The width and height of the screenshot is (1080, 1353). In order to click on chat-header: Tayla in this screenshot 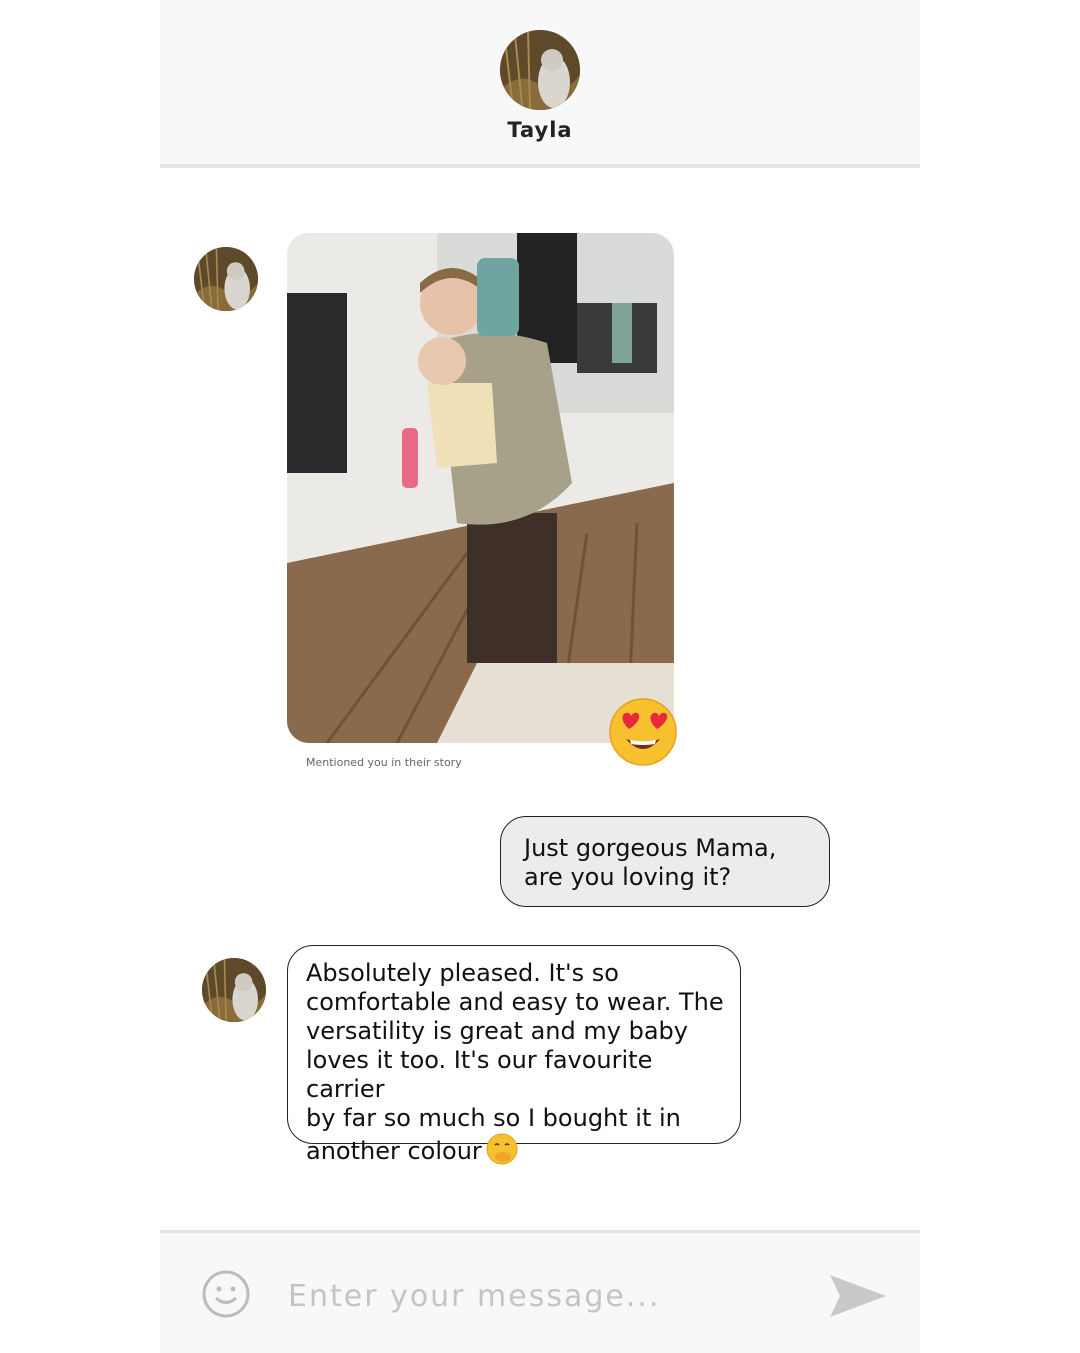, I will do `click(540, 84)`.